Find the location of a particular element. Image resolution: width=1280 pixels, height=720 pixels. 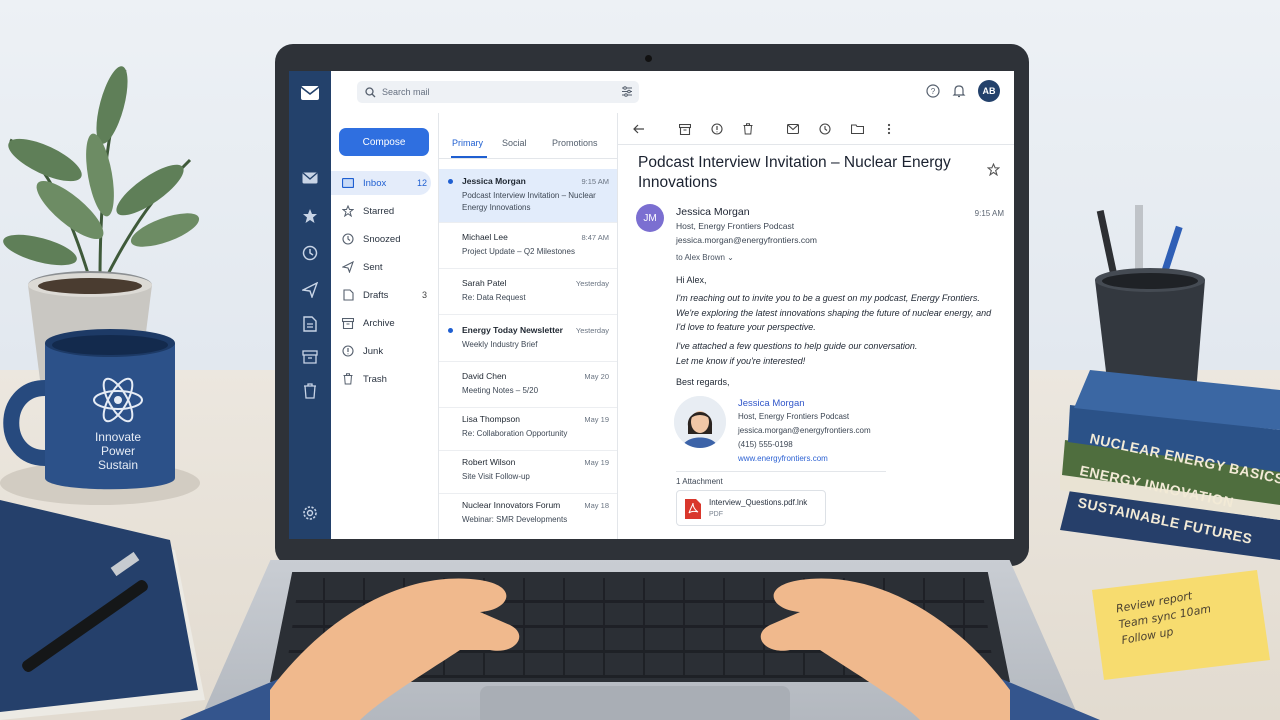

folder-label: Snoozed is located at coordinates (382, 239).